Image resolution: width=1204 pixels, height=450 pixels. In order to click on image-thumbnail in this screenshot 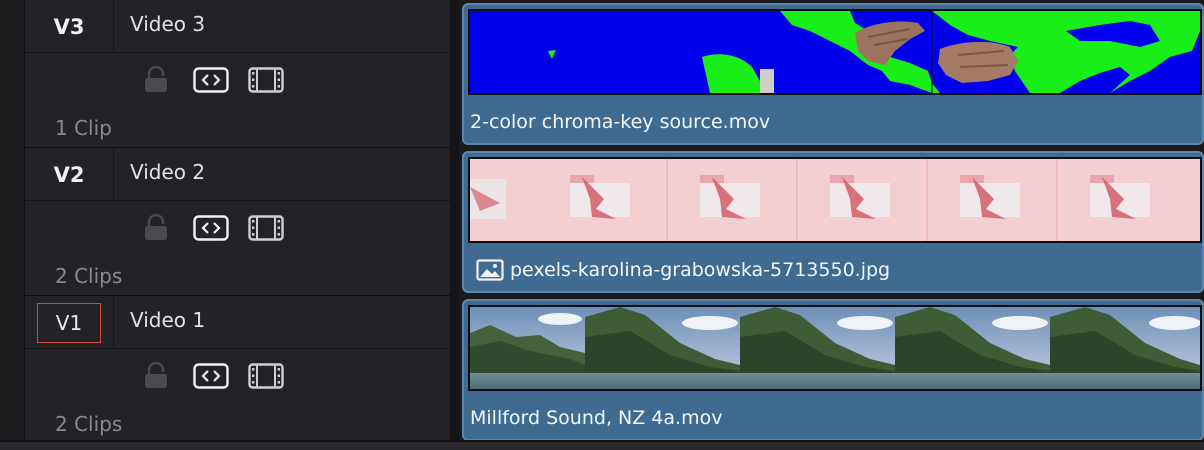, I will do `click(835, 200)`.